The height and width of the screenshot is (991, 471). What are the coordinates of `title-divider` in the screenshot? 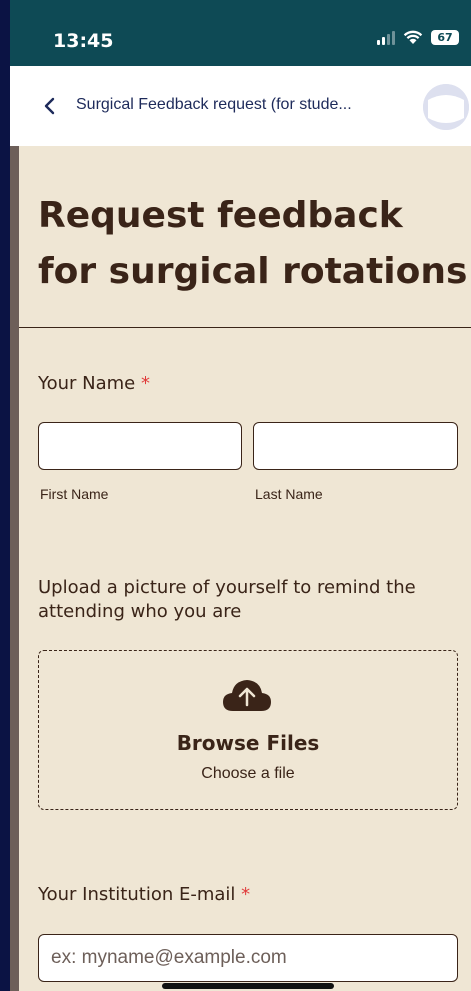 It's located at (245, 327).